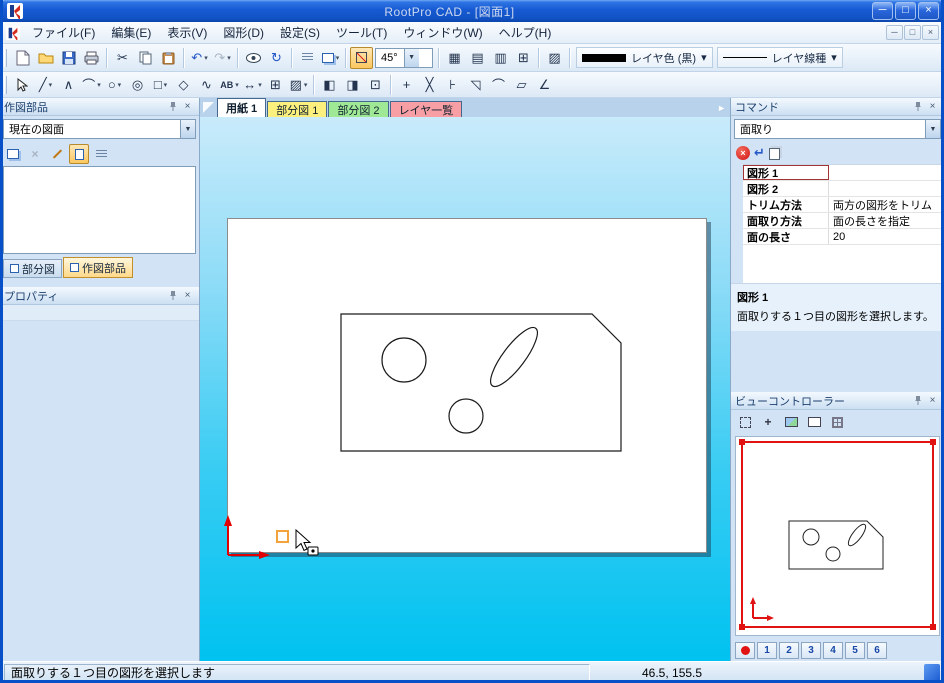 This screenshot has width=944, height=683. What do you see at coordinates (774, 154) in the screenshot?
I see `output-button` at bounding box center [774, 154].